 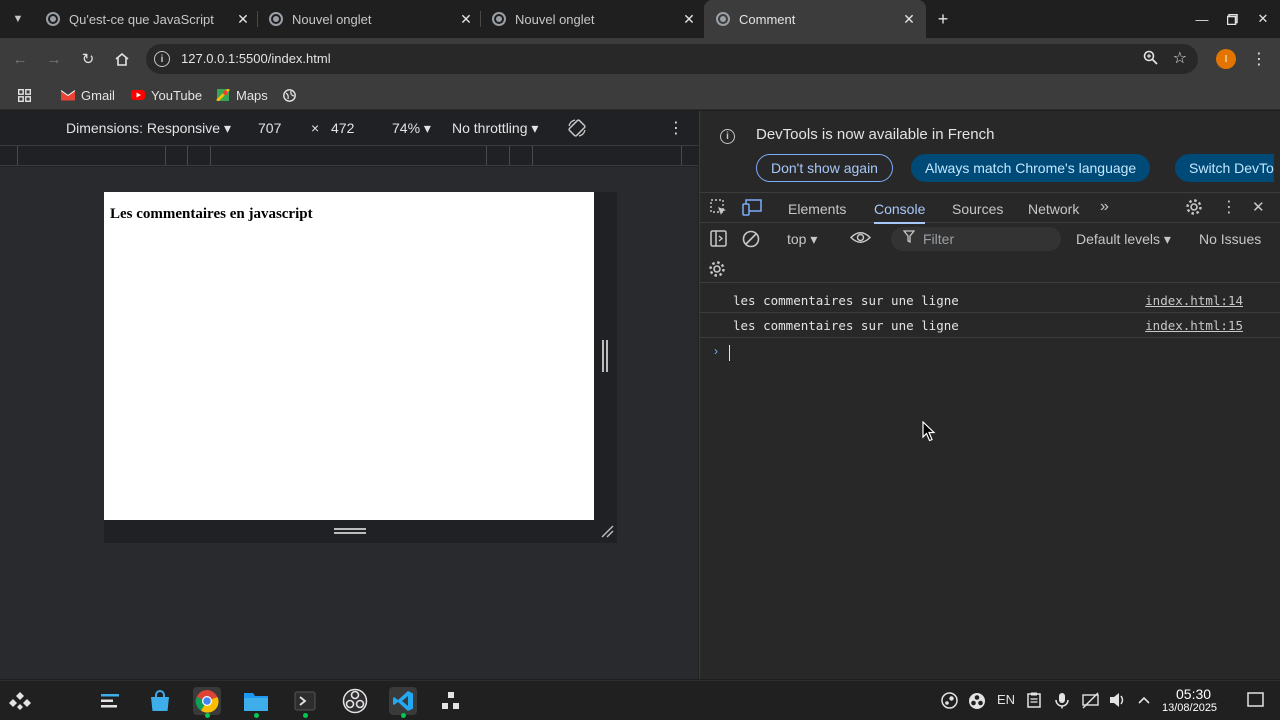 I want to click on dimensions-select: Dimensions: Responsive ▾, so click(x=148, y=128).